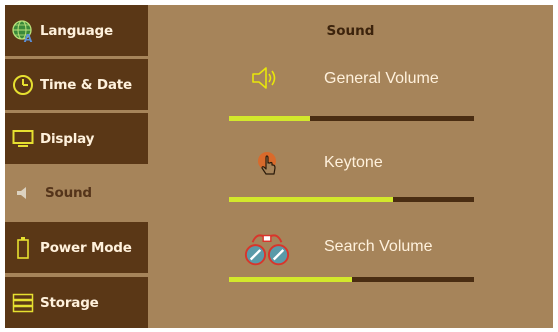 The width and height of the screenshot is (558, 332). I want to click on general-volume-slider, so click(351, 118).